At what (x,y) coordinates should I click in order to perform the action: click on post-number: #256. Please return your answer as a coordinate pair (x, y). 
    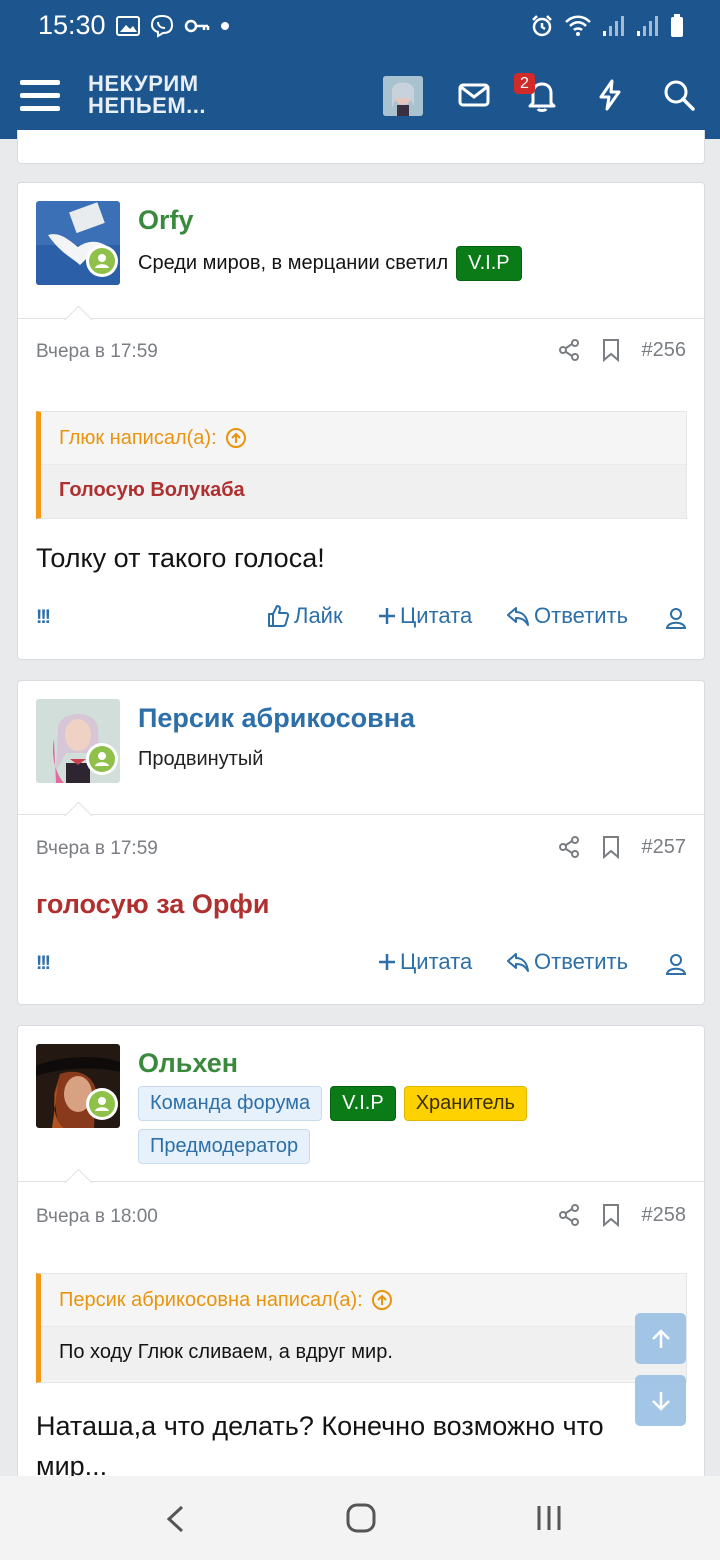
    Looking at the image, I should click on (664, 350).